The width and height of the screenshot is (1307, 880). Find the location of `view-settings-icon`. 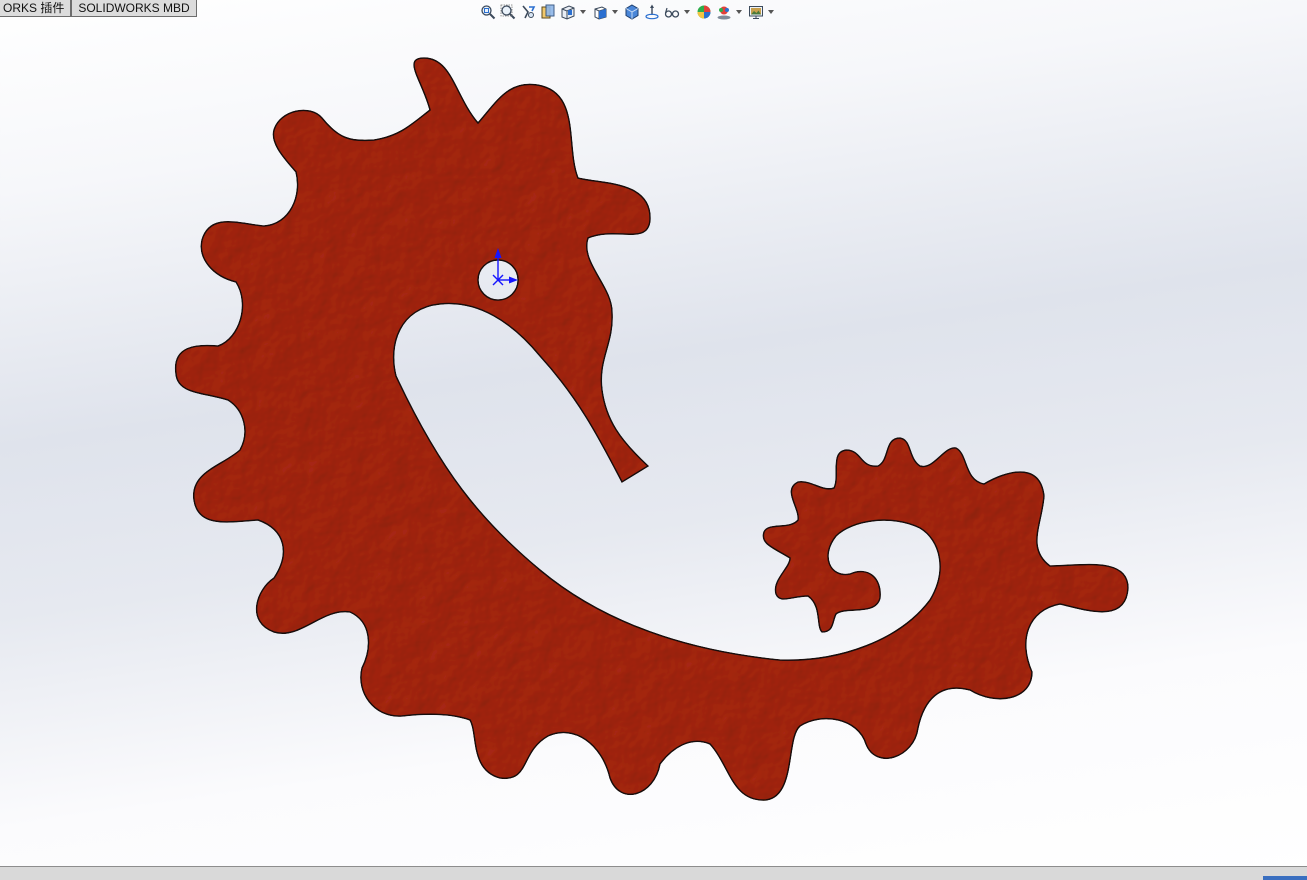

view-settings-icon is located at coordinates (756, 12).